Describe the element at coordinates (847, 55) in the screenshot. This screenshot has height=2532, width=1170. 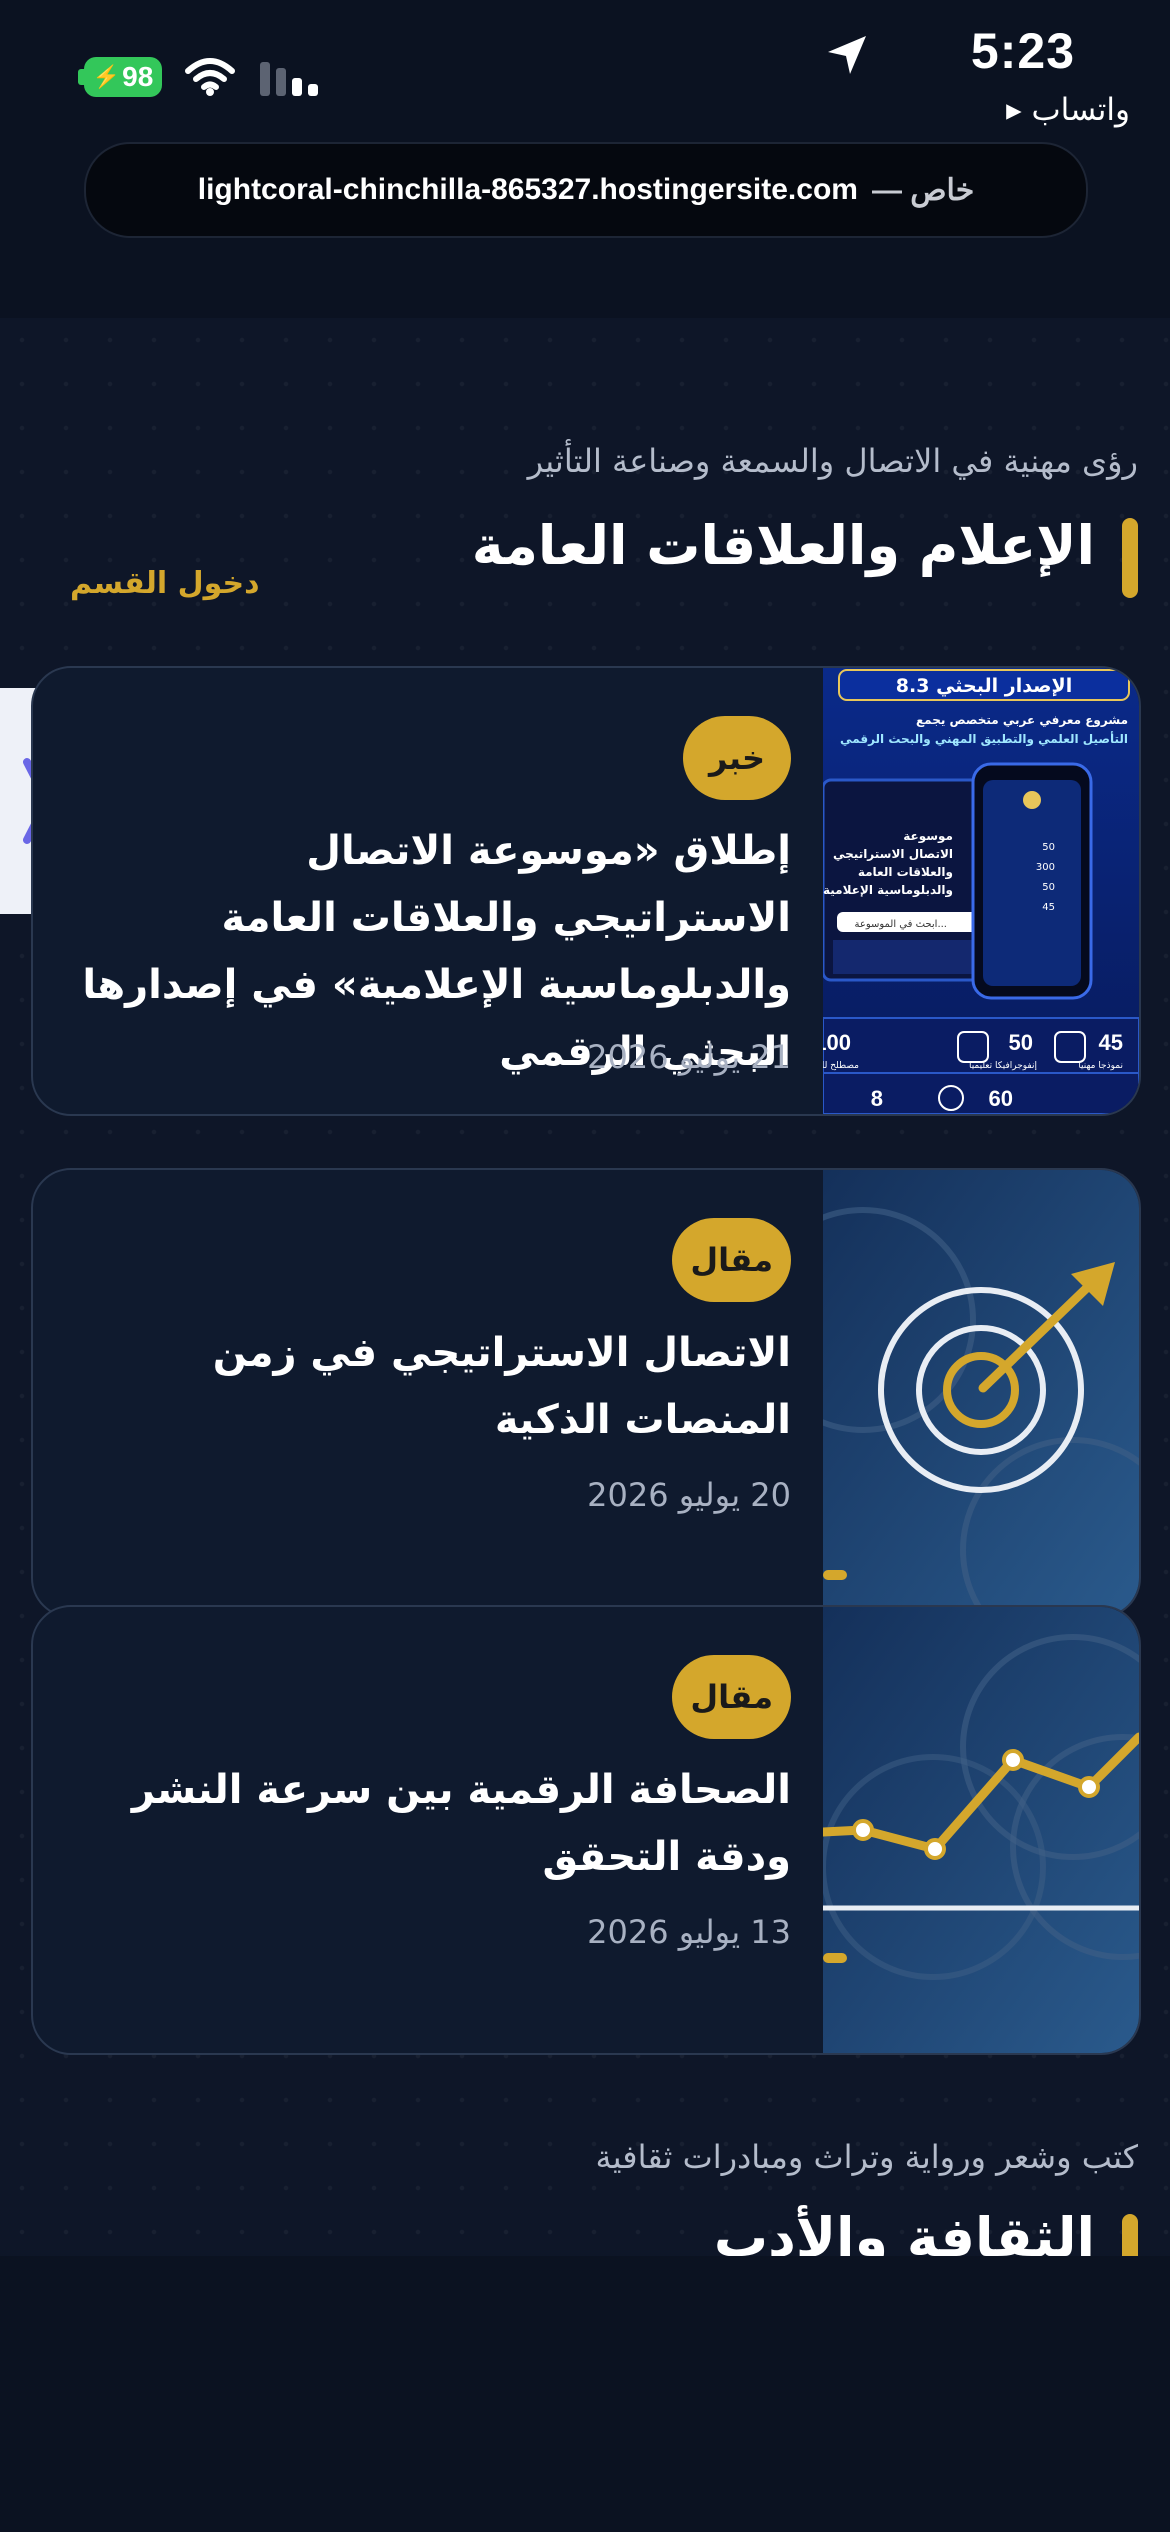
I see `location-arrow-icon` at that location.